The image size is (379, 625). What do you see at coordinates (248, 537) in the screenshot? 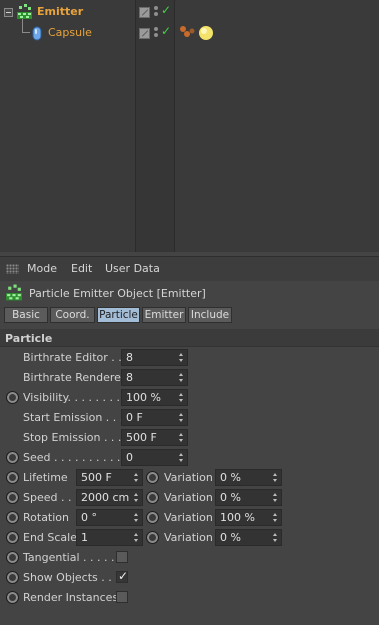
I see `end-scale-variation-field: 0 %` at bounding box center [248, 537].